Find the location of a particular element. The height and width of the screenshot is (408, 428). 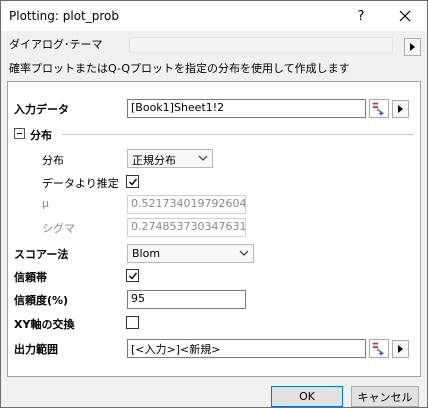

input-data-pick-button is located at coordinates (379, 108).